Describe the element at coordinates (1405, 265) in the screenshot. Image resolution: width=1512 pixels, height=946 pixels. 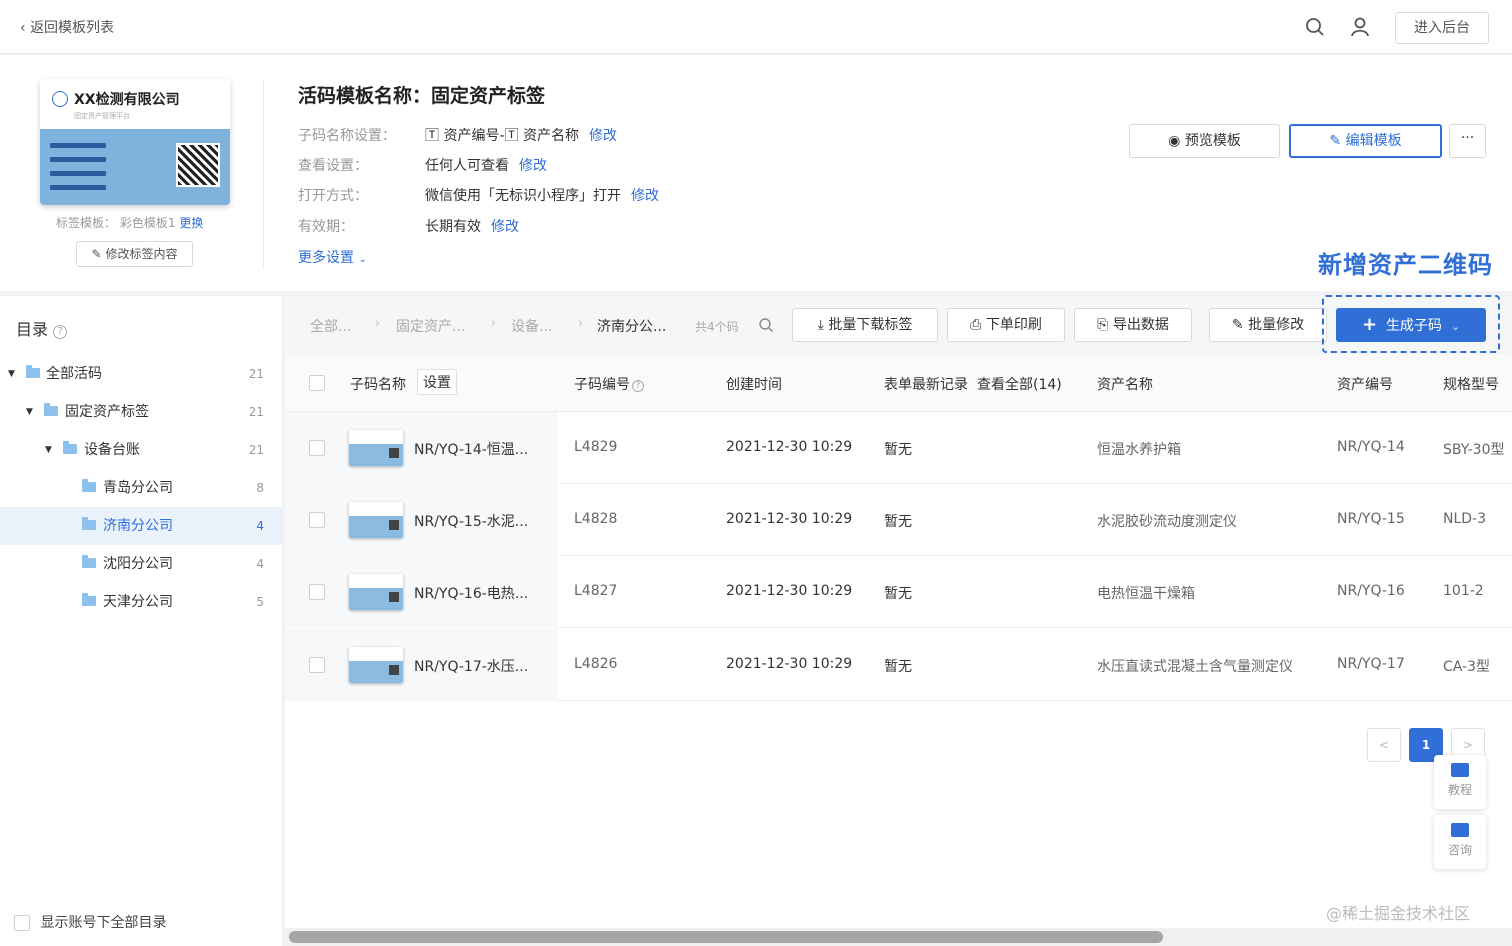
I see `annotation-callout: 新增资产二维码` at that location.